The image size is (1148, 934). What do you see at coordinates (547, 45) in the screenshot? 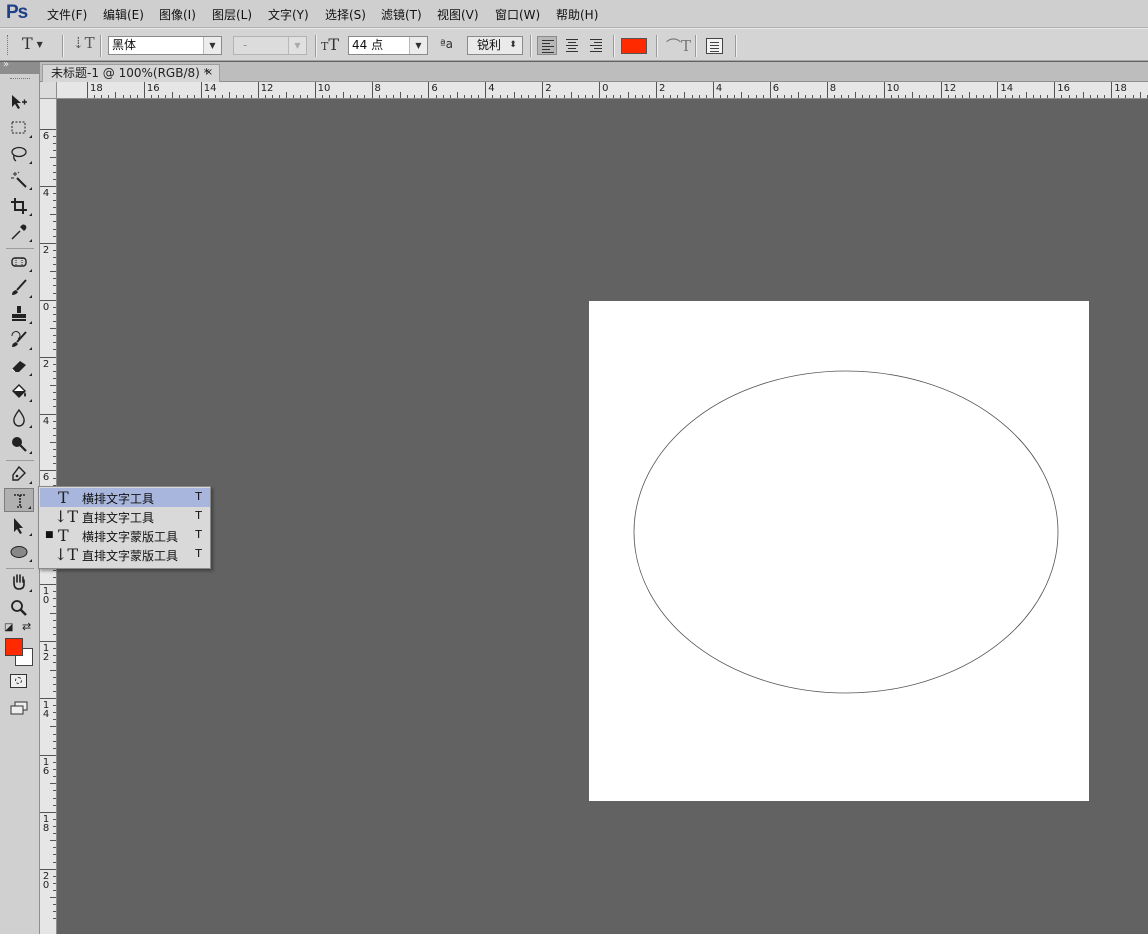
I see `align-left-button` at bounding box center [547, 45].